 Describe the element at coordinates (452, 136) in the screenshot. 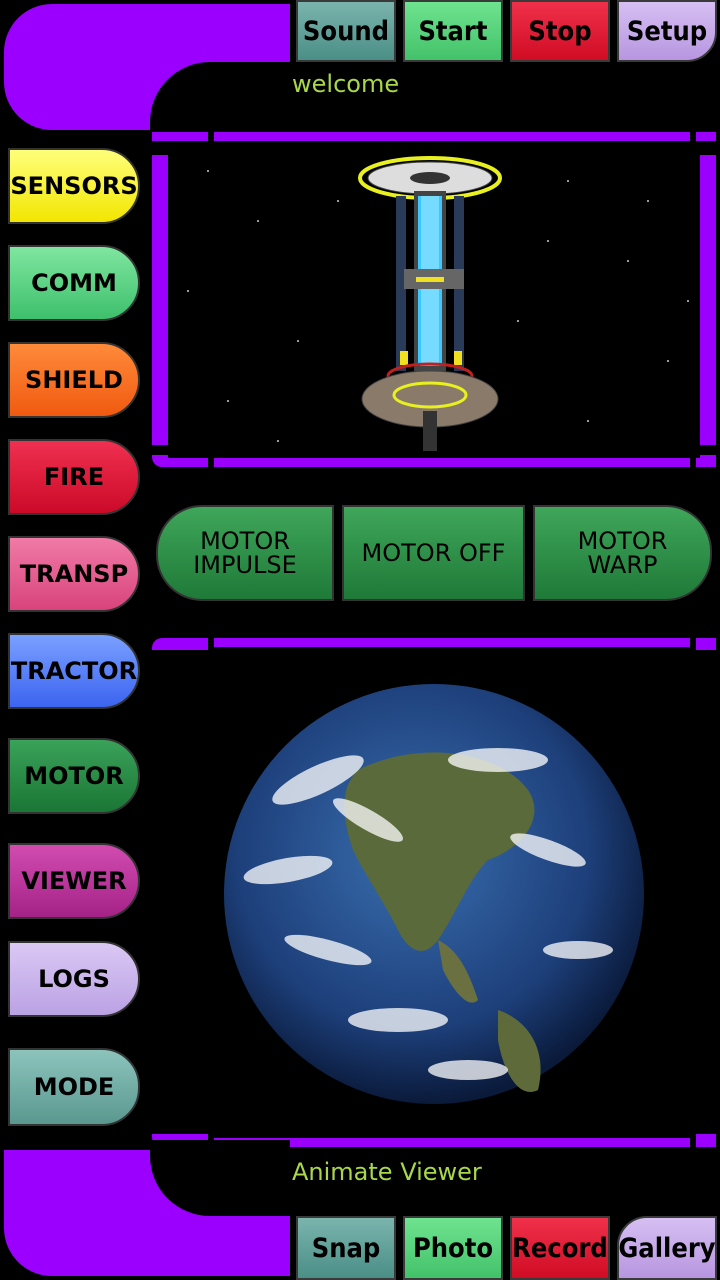

I see `viewer-top-bar` at that location.